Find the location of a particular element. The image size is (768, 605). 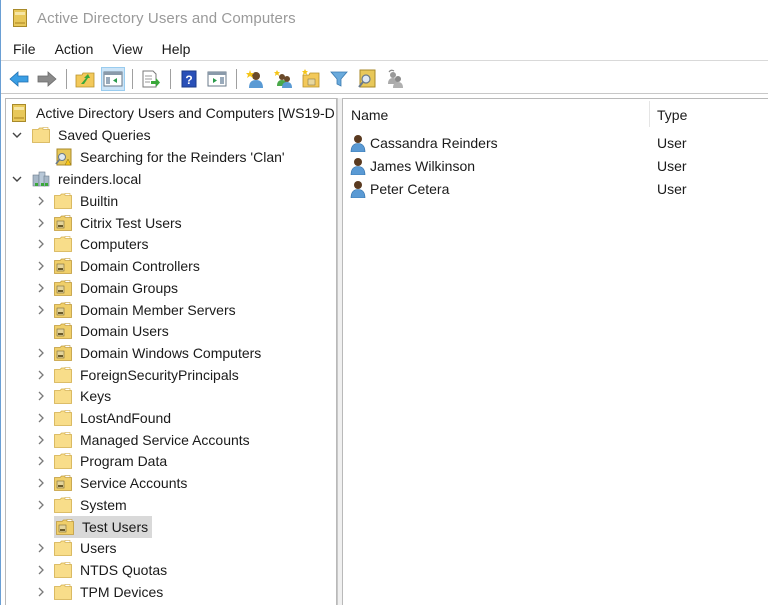

forward-button is located at coordinates (47, 79).